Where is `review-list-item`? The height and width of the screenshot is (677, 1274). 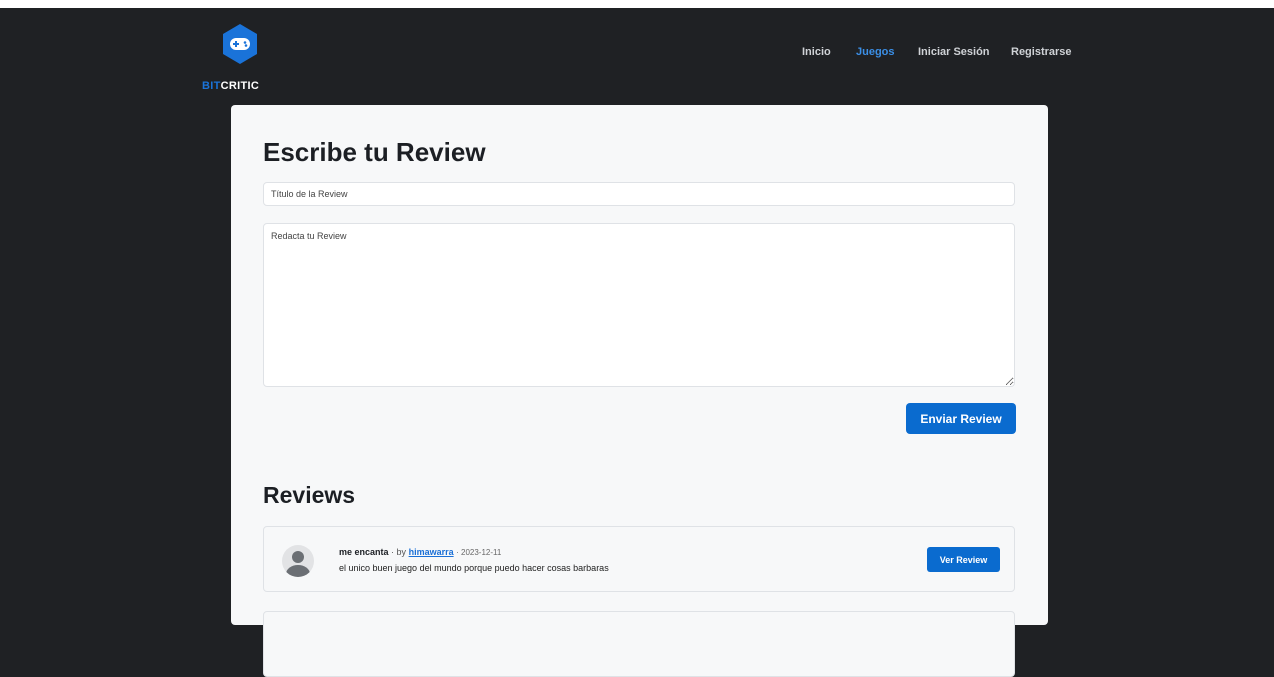
review-list-item is located at coordinates (639, 644).